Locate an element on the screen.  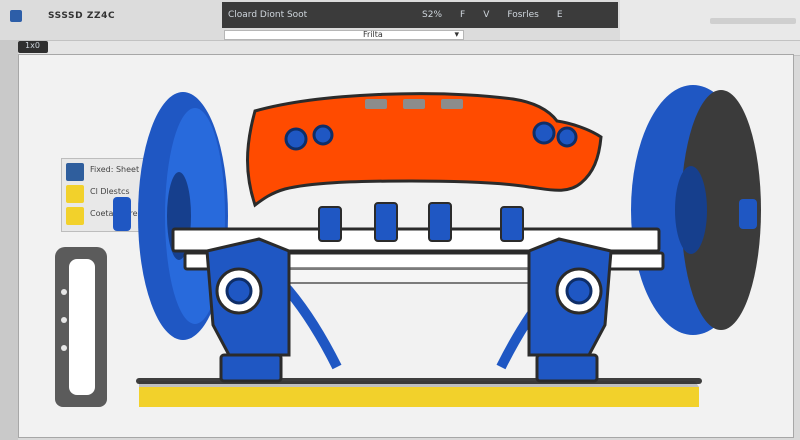
toolbar-left-text: Cloard Diont Soot is located at coordinates (268, 15).